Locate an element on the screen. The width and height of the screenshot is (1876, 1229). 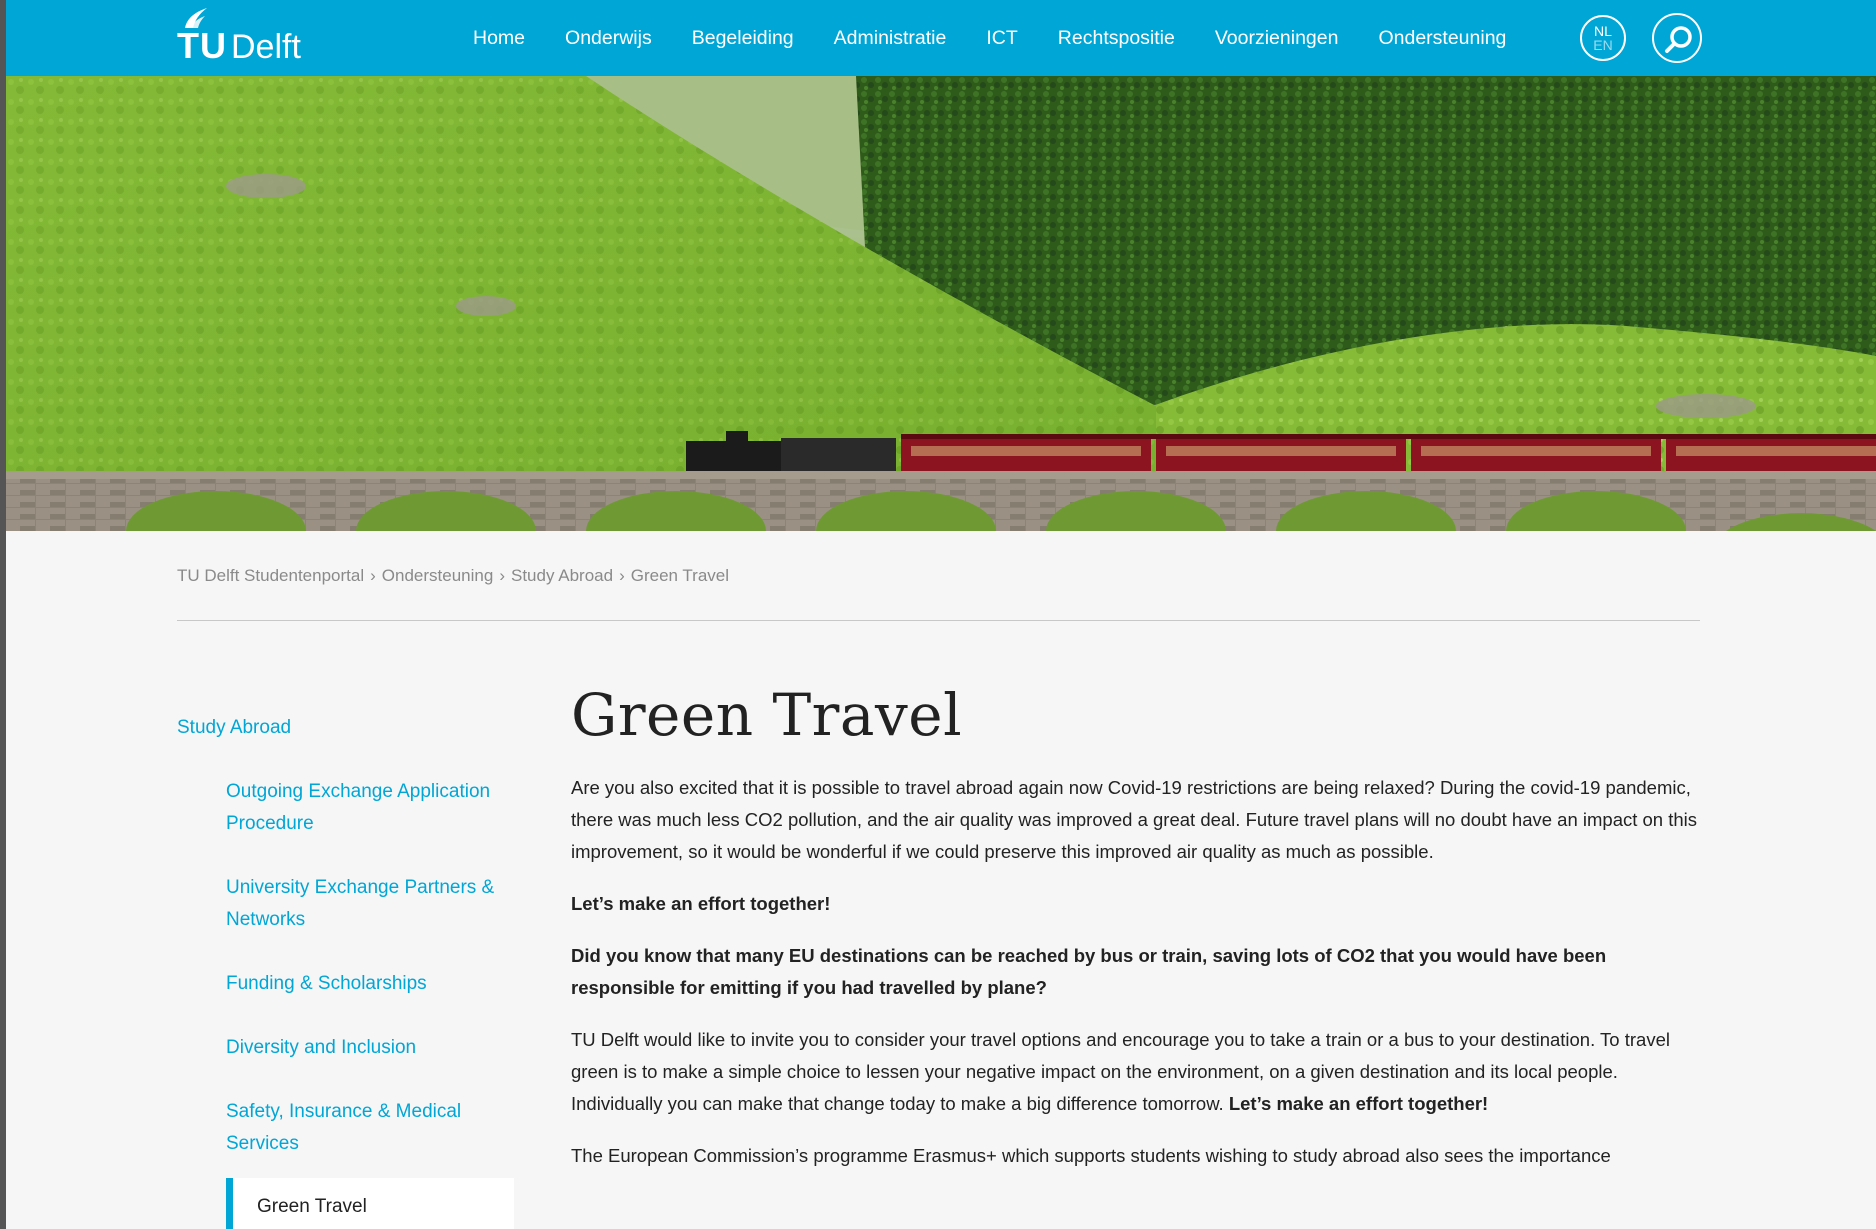
lang-en: EN is located at coordinates (1603, 45).